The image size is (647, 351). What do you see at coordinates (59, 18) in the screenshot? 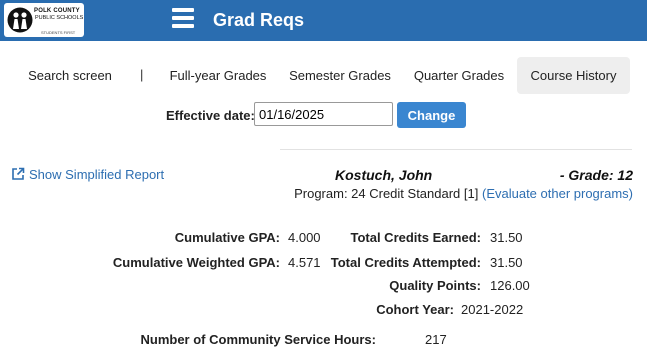
I see `logo-text-schools: PUBLIC SCHOOLS` at bounding box center [59, 18].